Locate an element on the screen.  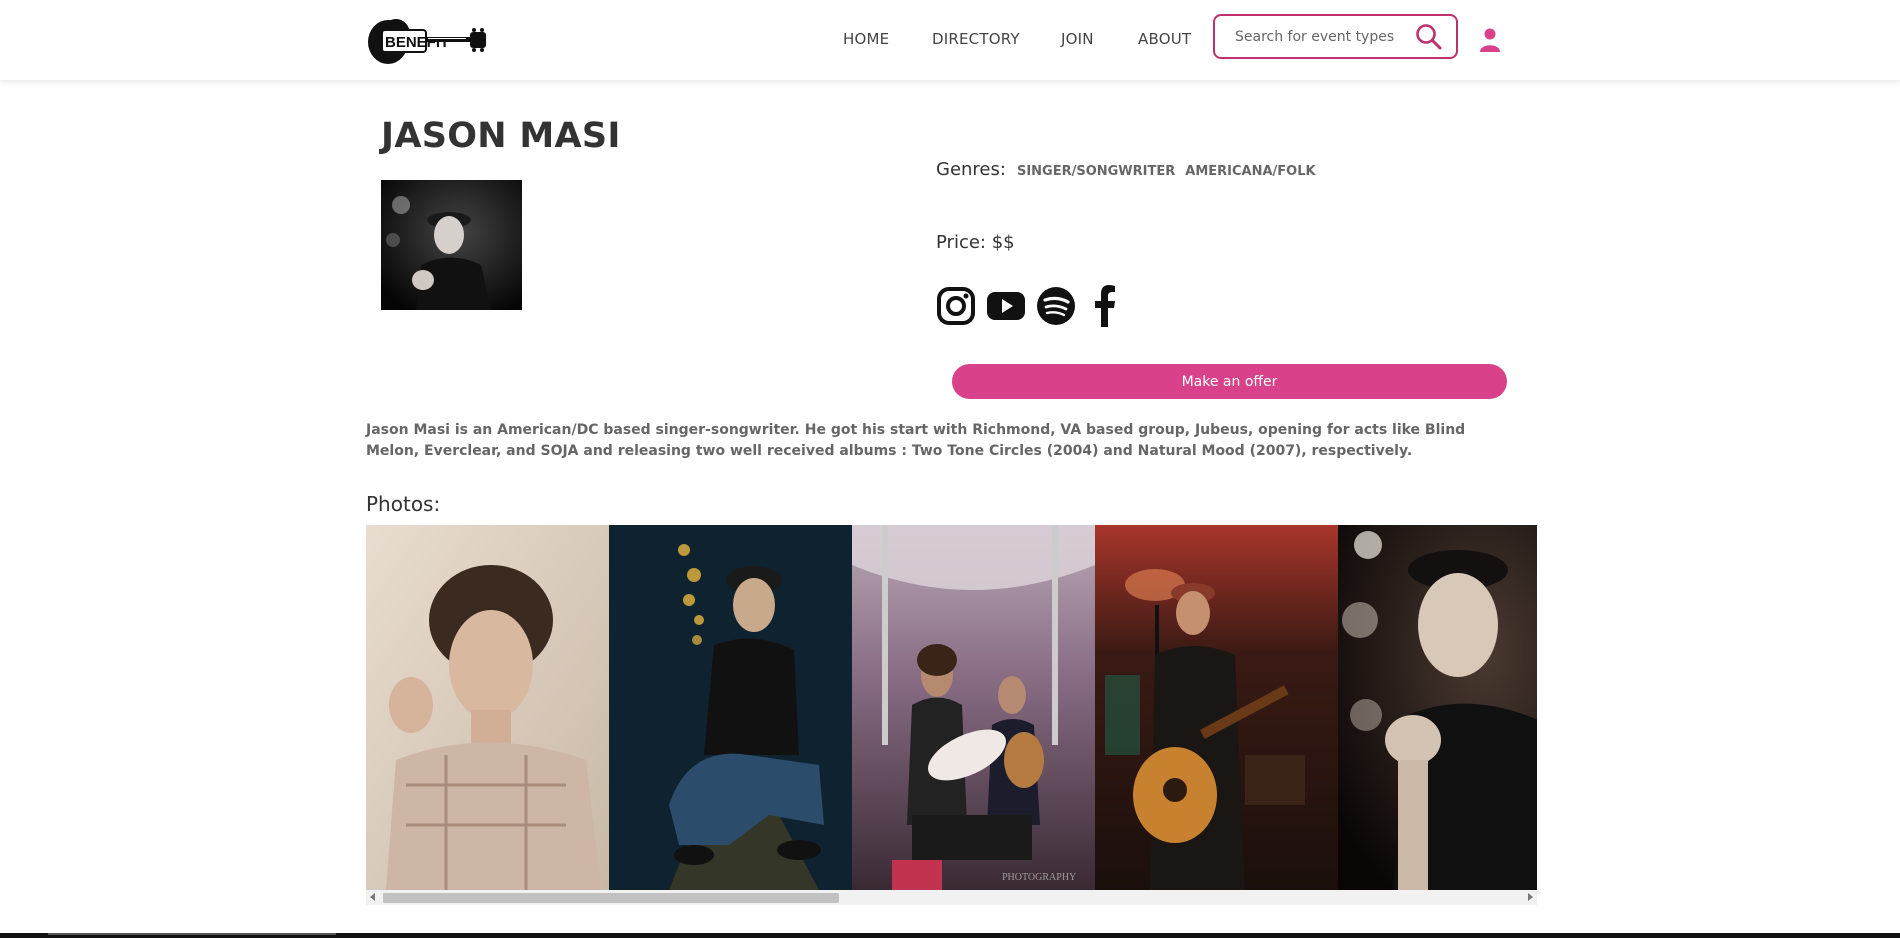
site-header: BENEFIT HOME DIRECTORY JOIN ABOUT is located at coordinates (950, 40).